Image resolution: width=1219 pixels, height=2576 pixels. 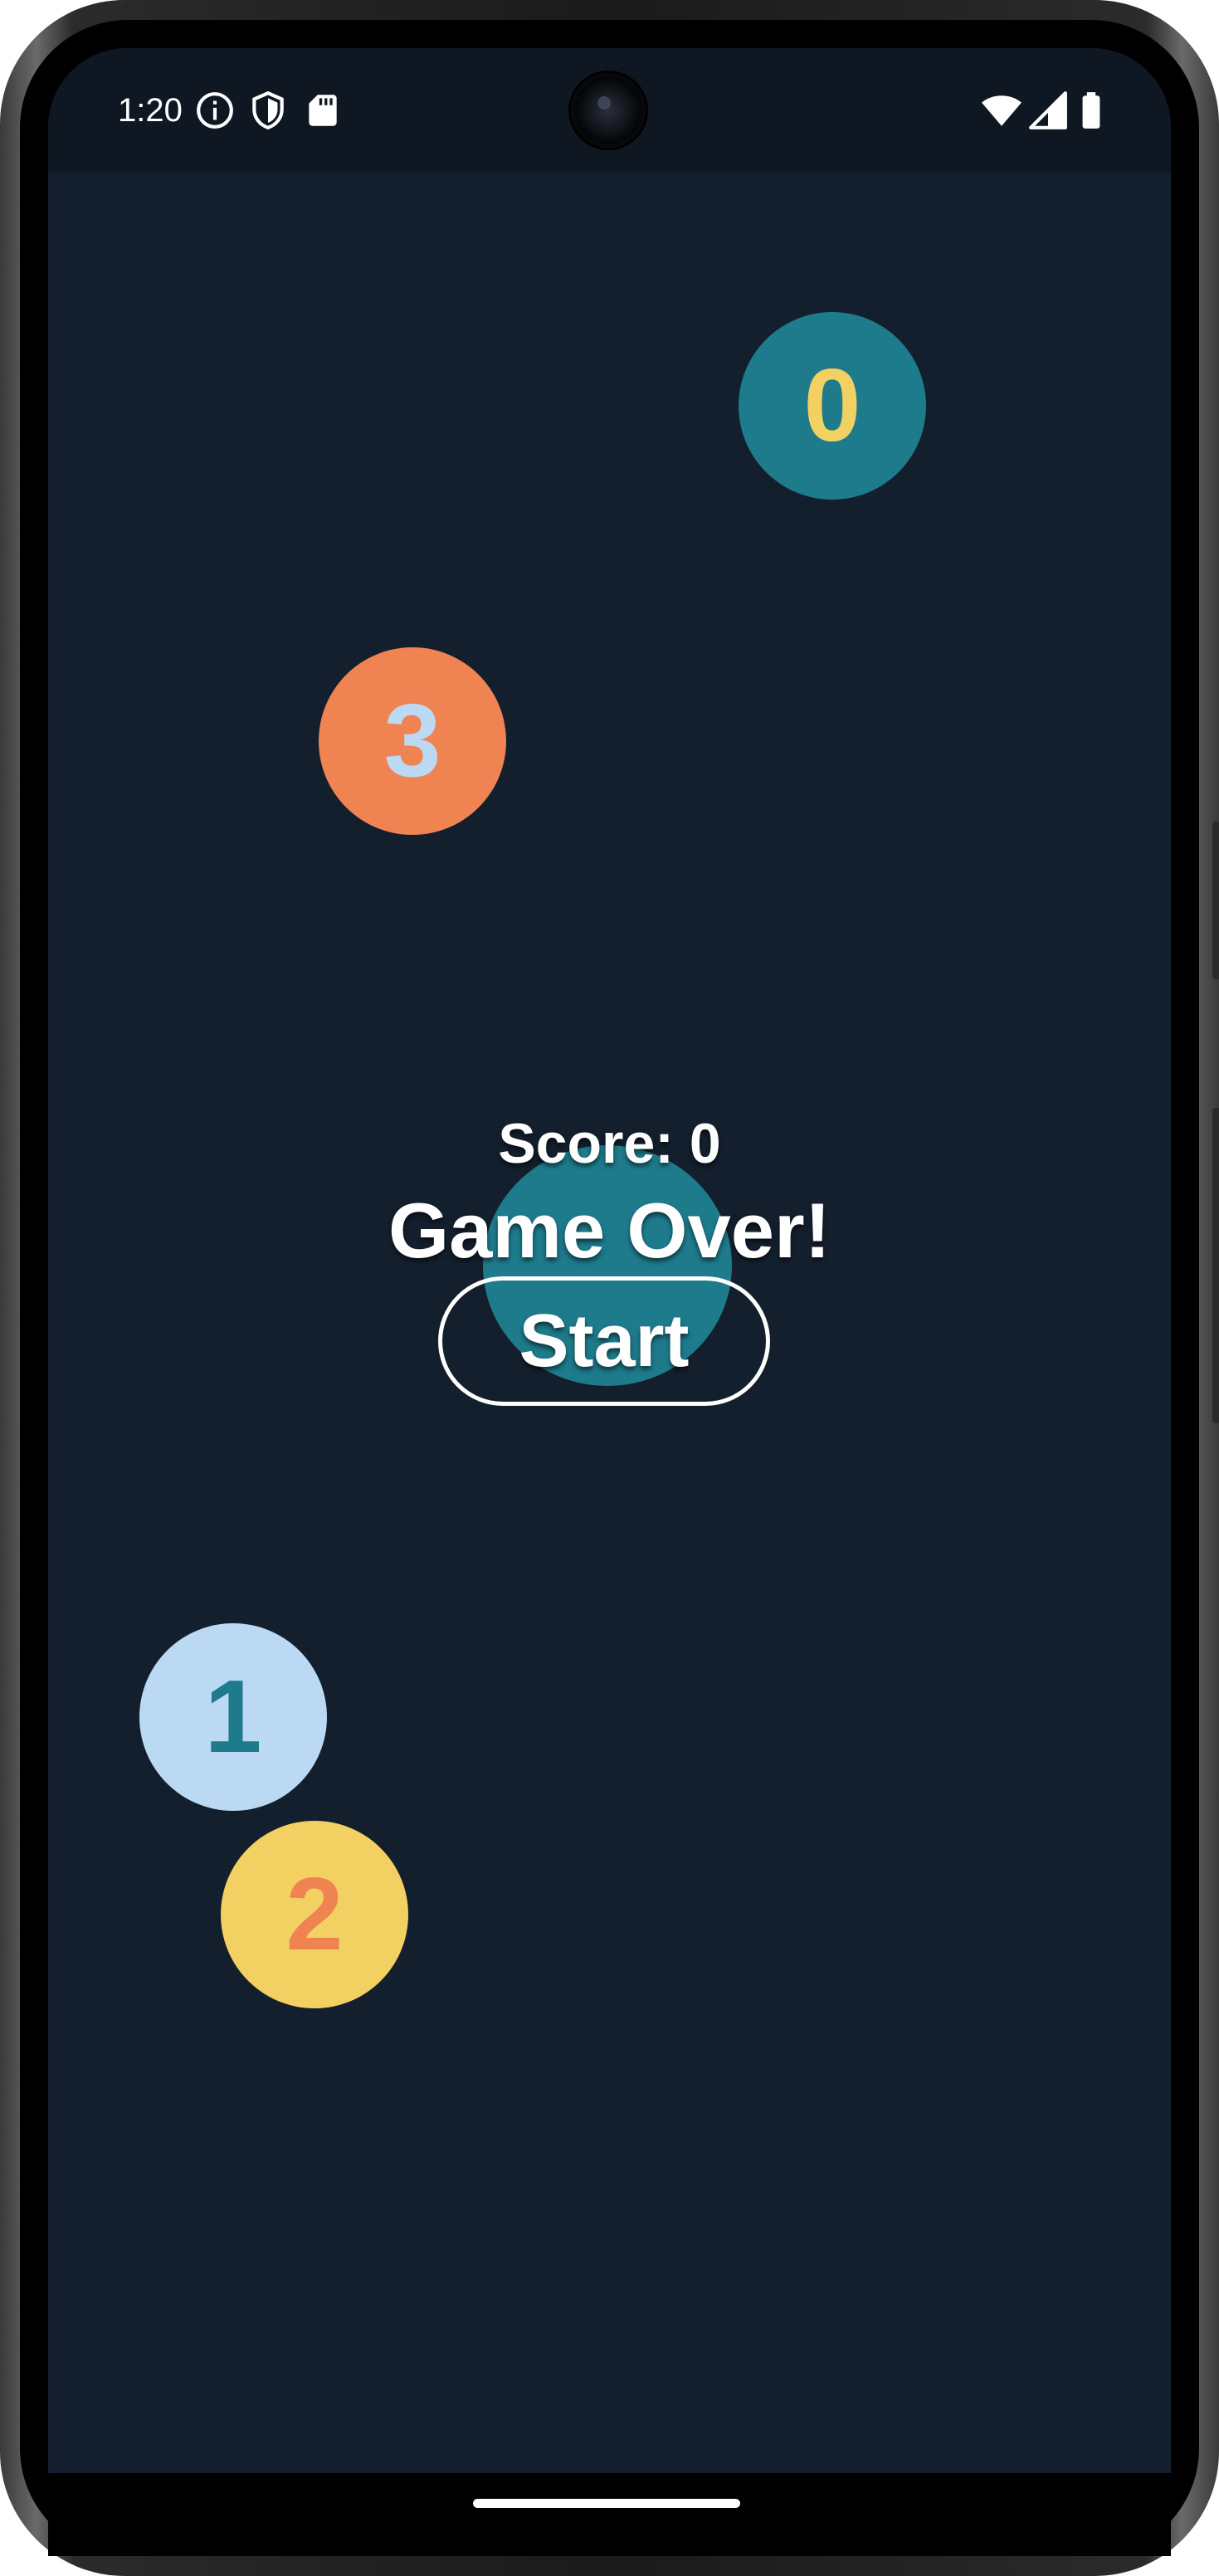 I want to click on number-ball-2: 2, so click(x=315, y=1915).